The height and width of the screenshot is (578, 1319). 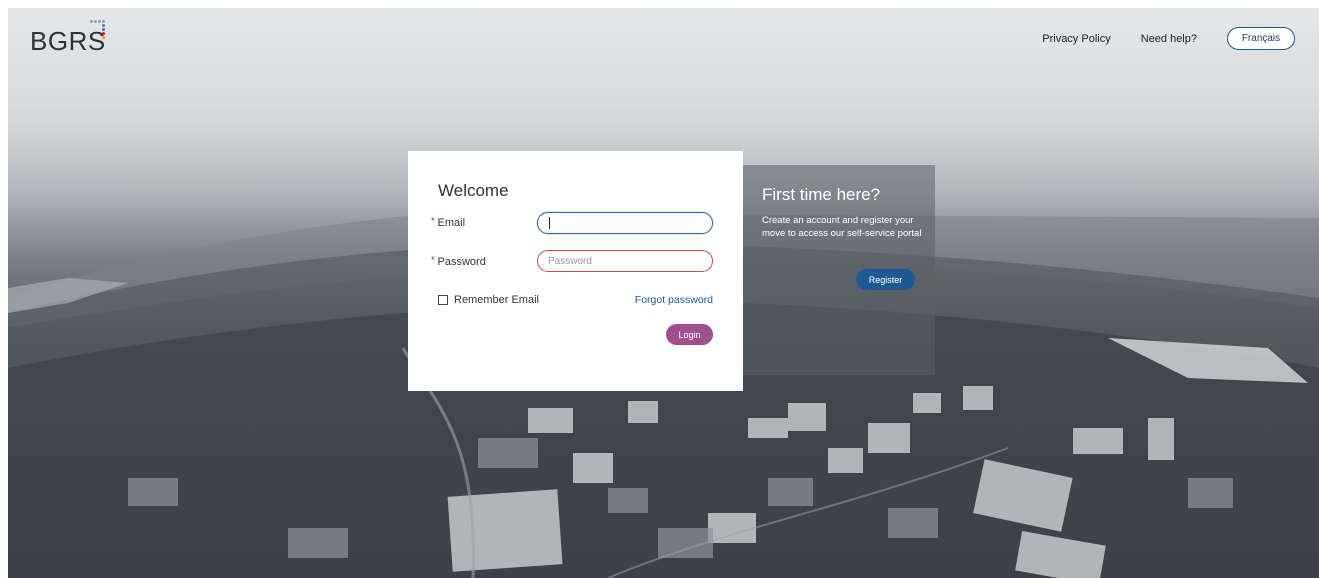 What do you see at coordinates (99, 31) in the screenshot?
I see `logo-dots-icon` at bounding box center [99, 31].